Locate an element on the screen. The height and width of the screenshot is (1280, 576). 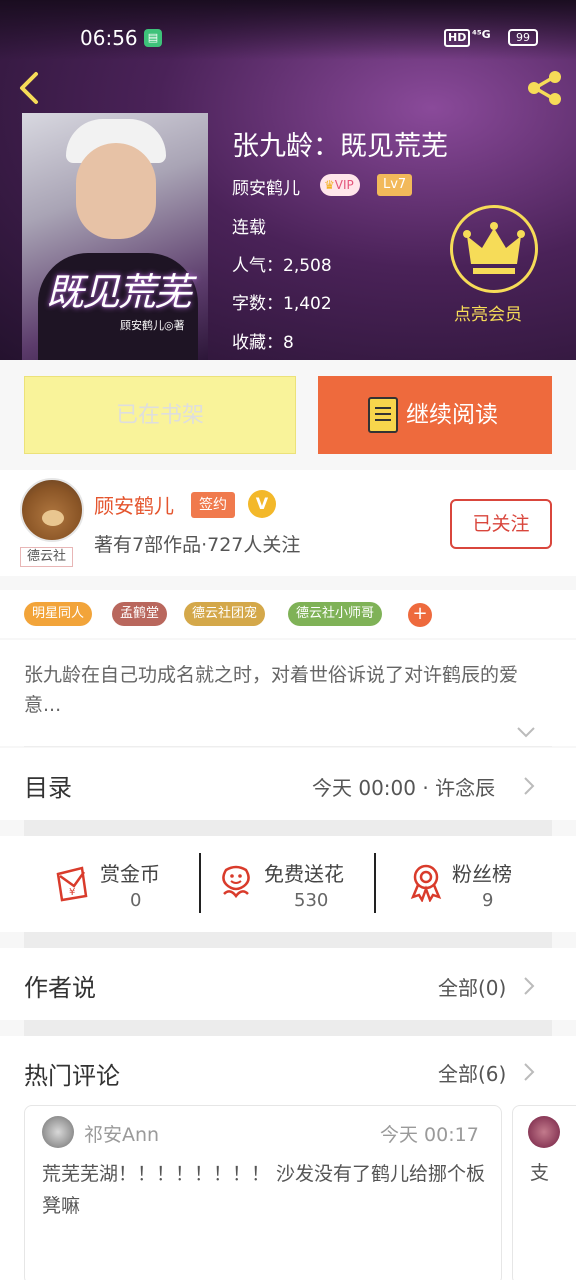
free-flower-count: 530 is located at coordinates (311, 900).